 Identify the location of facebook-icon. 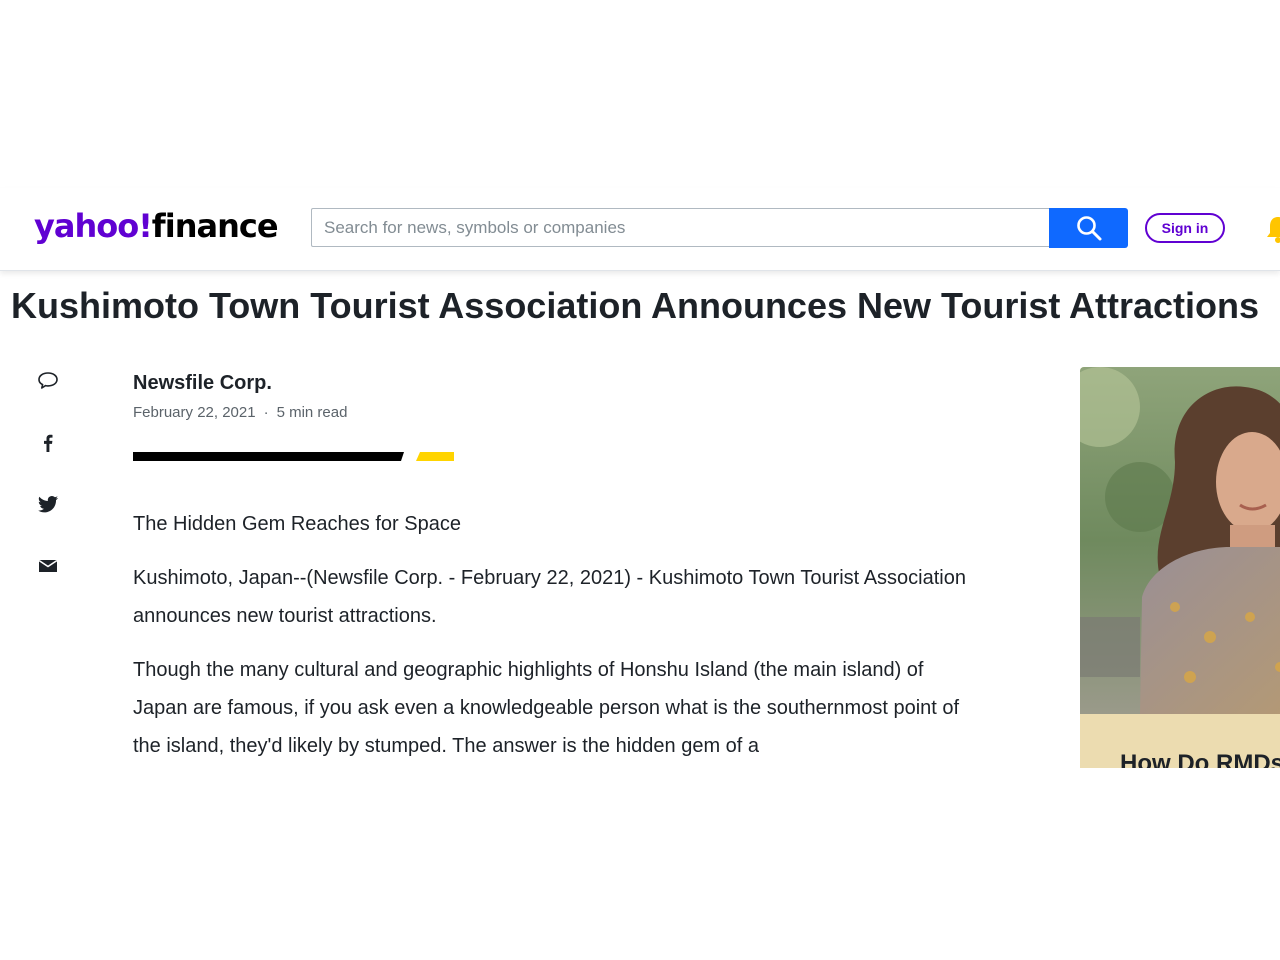
(48, 443).